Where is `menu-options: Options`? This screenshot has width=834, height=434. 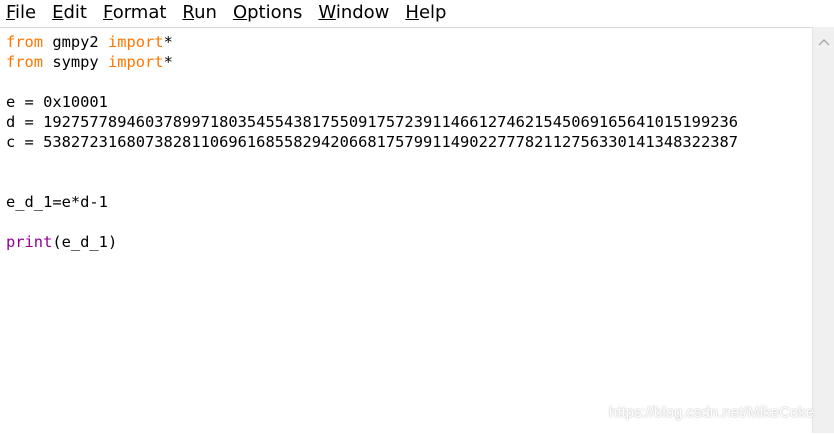 menu-options: Options is located at coordinates (267, 13).